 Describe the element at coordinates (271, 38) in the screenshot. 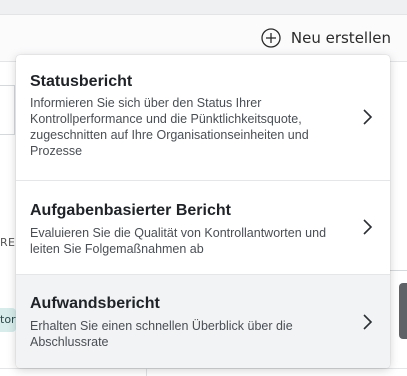

I see `plus-circle-icon` at that location.